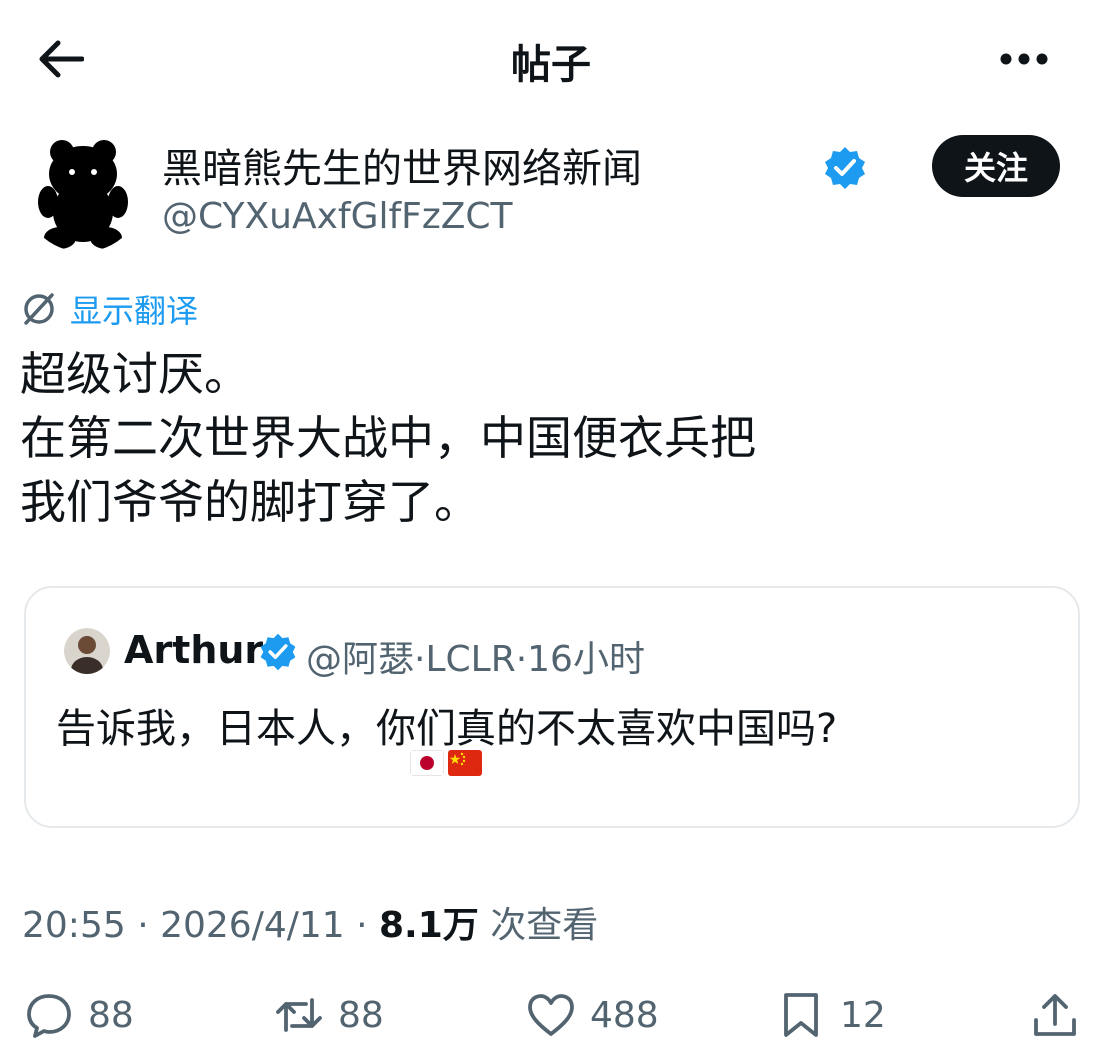 Image resolution: width=1102 pixels, height=1041 pixels. I want to click on china-flag-icon, so click(465, 763).